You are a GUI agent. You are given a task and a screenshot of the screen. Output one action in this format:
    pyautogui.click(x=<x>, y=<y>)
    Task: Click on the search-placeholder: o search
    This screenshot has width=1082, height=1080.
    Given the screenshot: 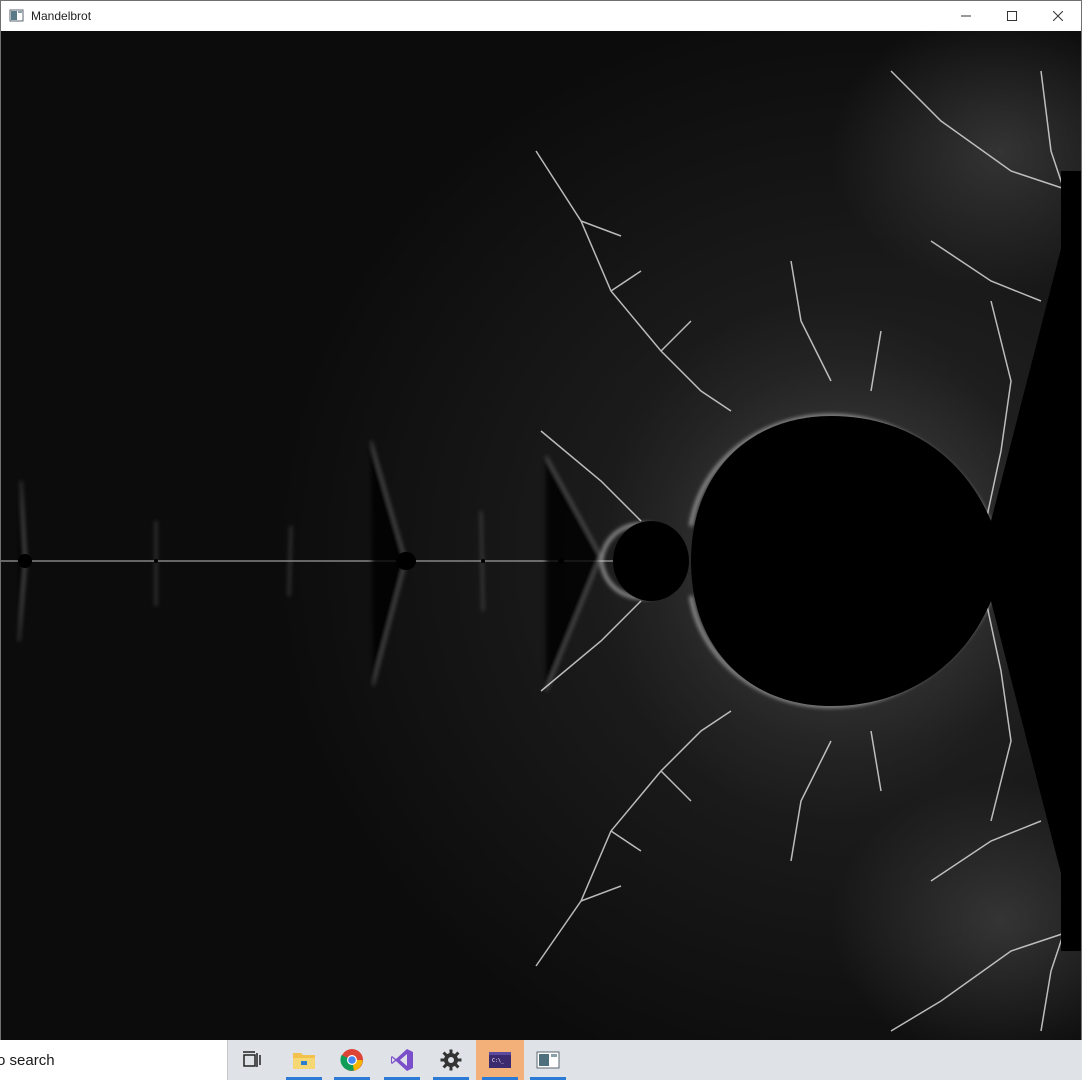 What is the action you would take?
    pyautogui.click(x=27, y=1060)
    